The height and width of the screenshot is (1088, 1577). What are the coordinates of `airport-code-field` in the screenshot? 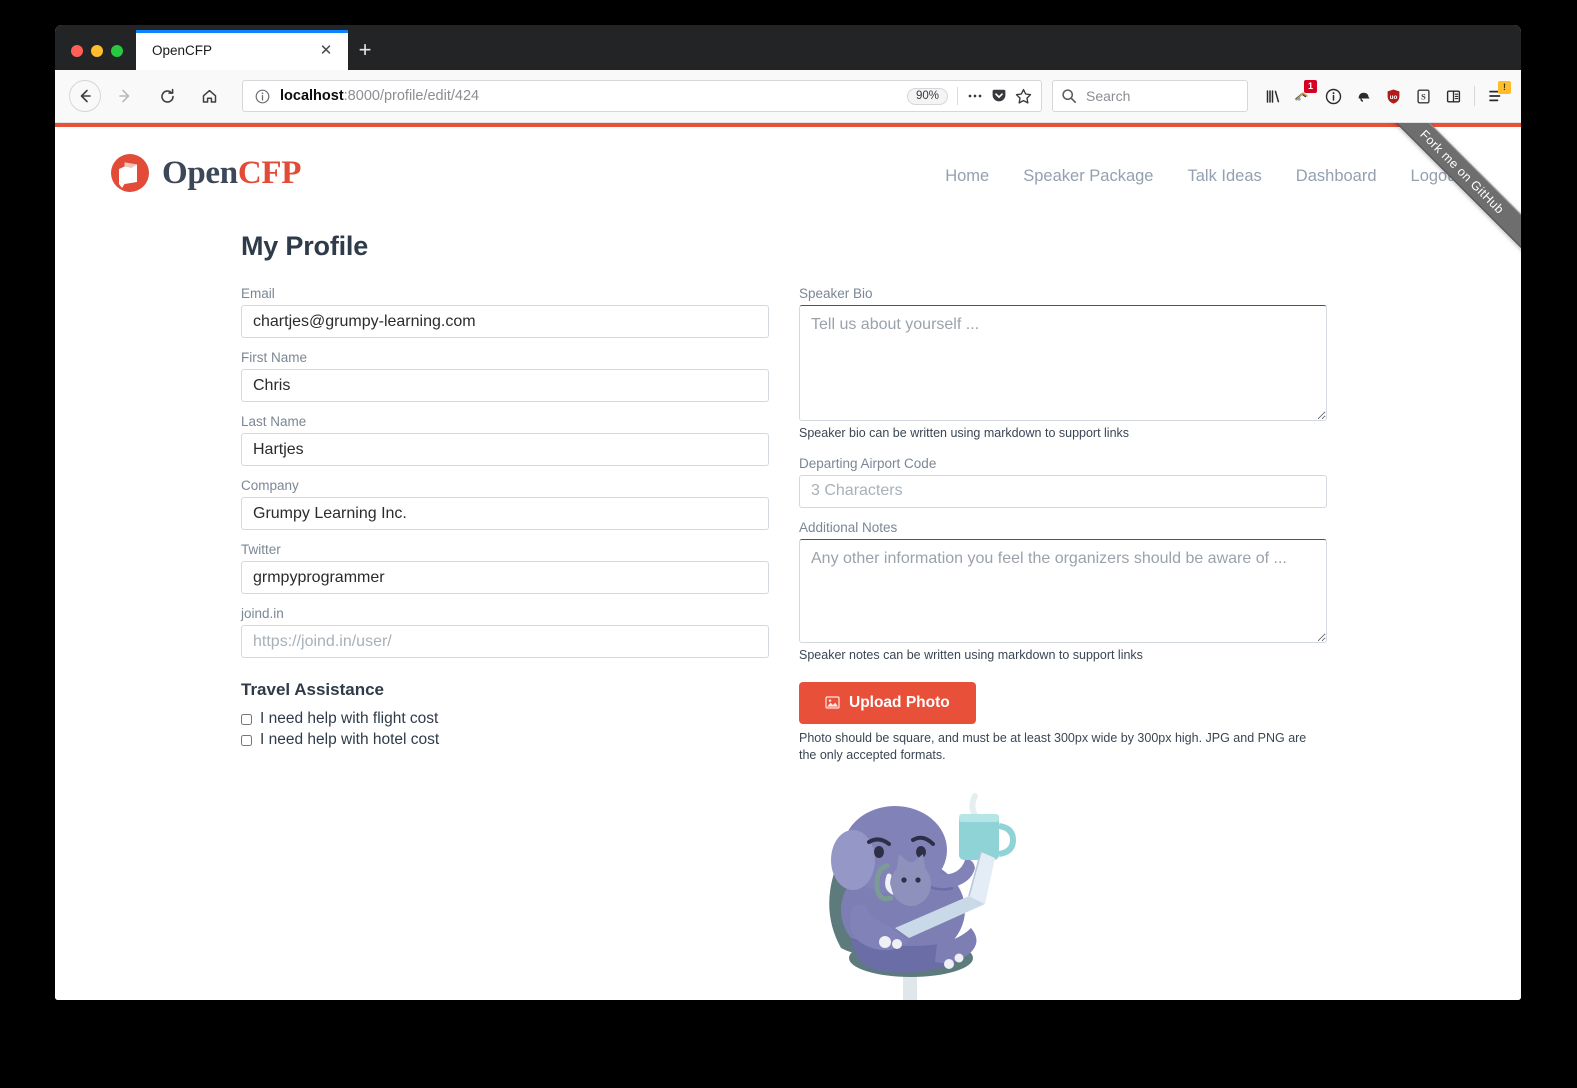 It's located at (1063, 491).